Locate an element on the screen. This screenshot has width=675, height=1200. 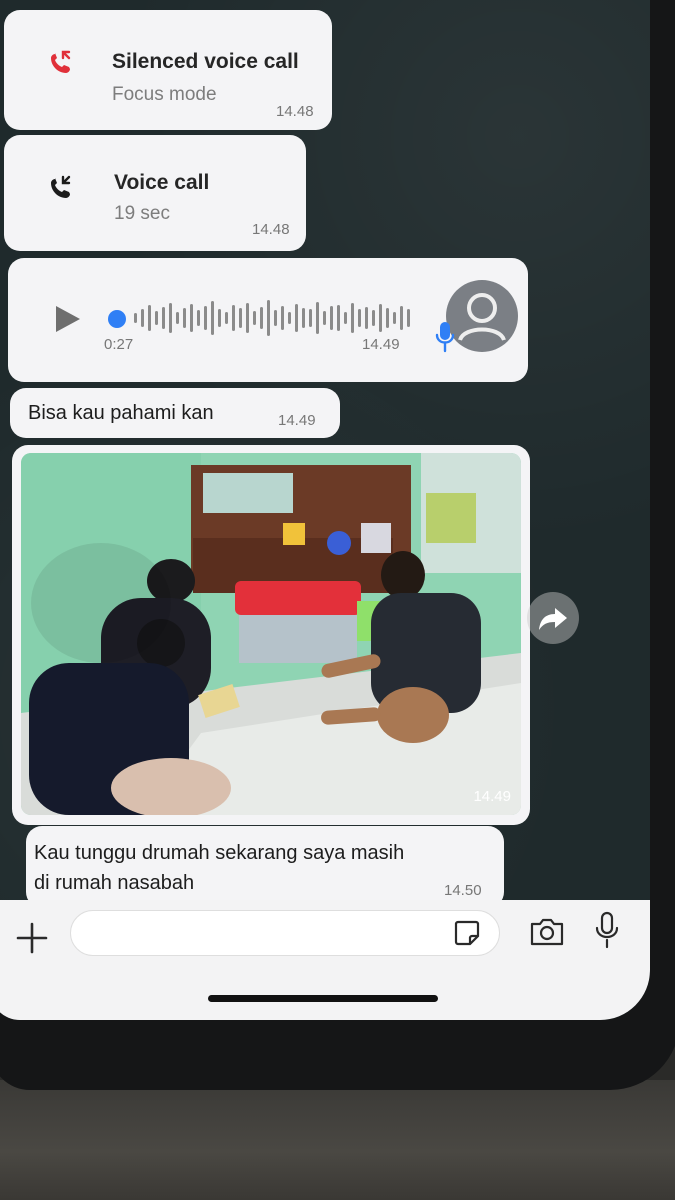
avatar is located at coordinates (482, 316).